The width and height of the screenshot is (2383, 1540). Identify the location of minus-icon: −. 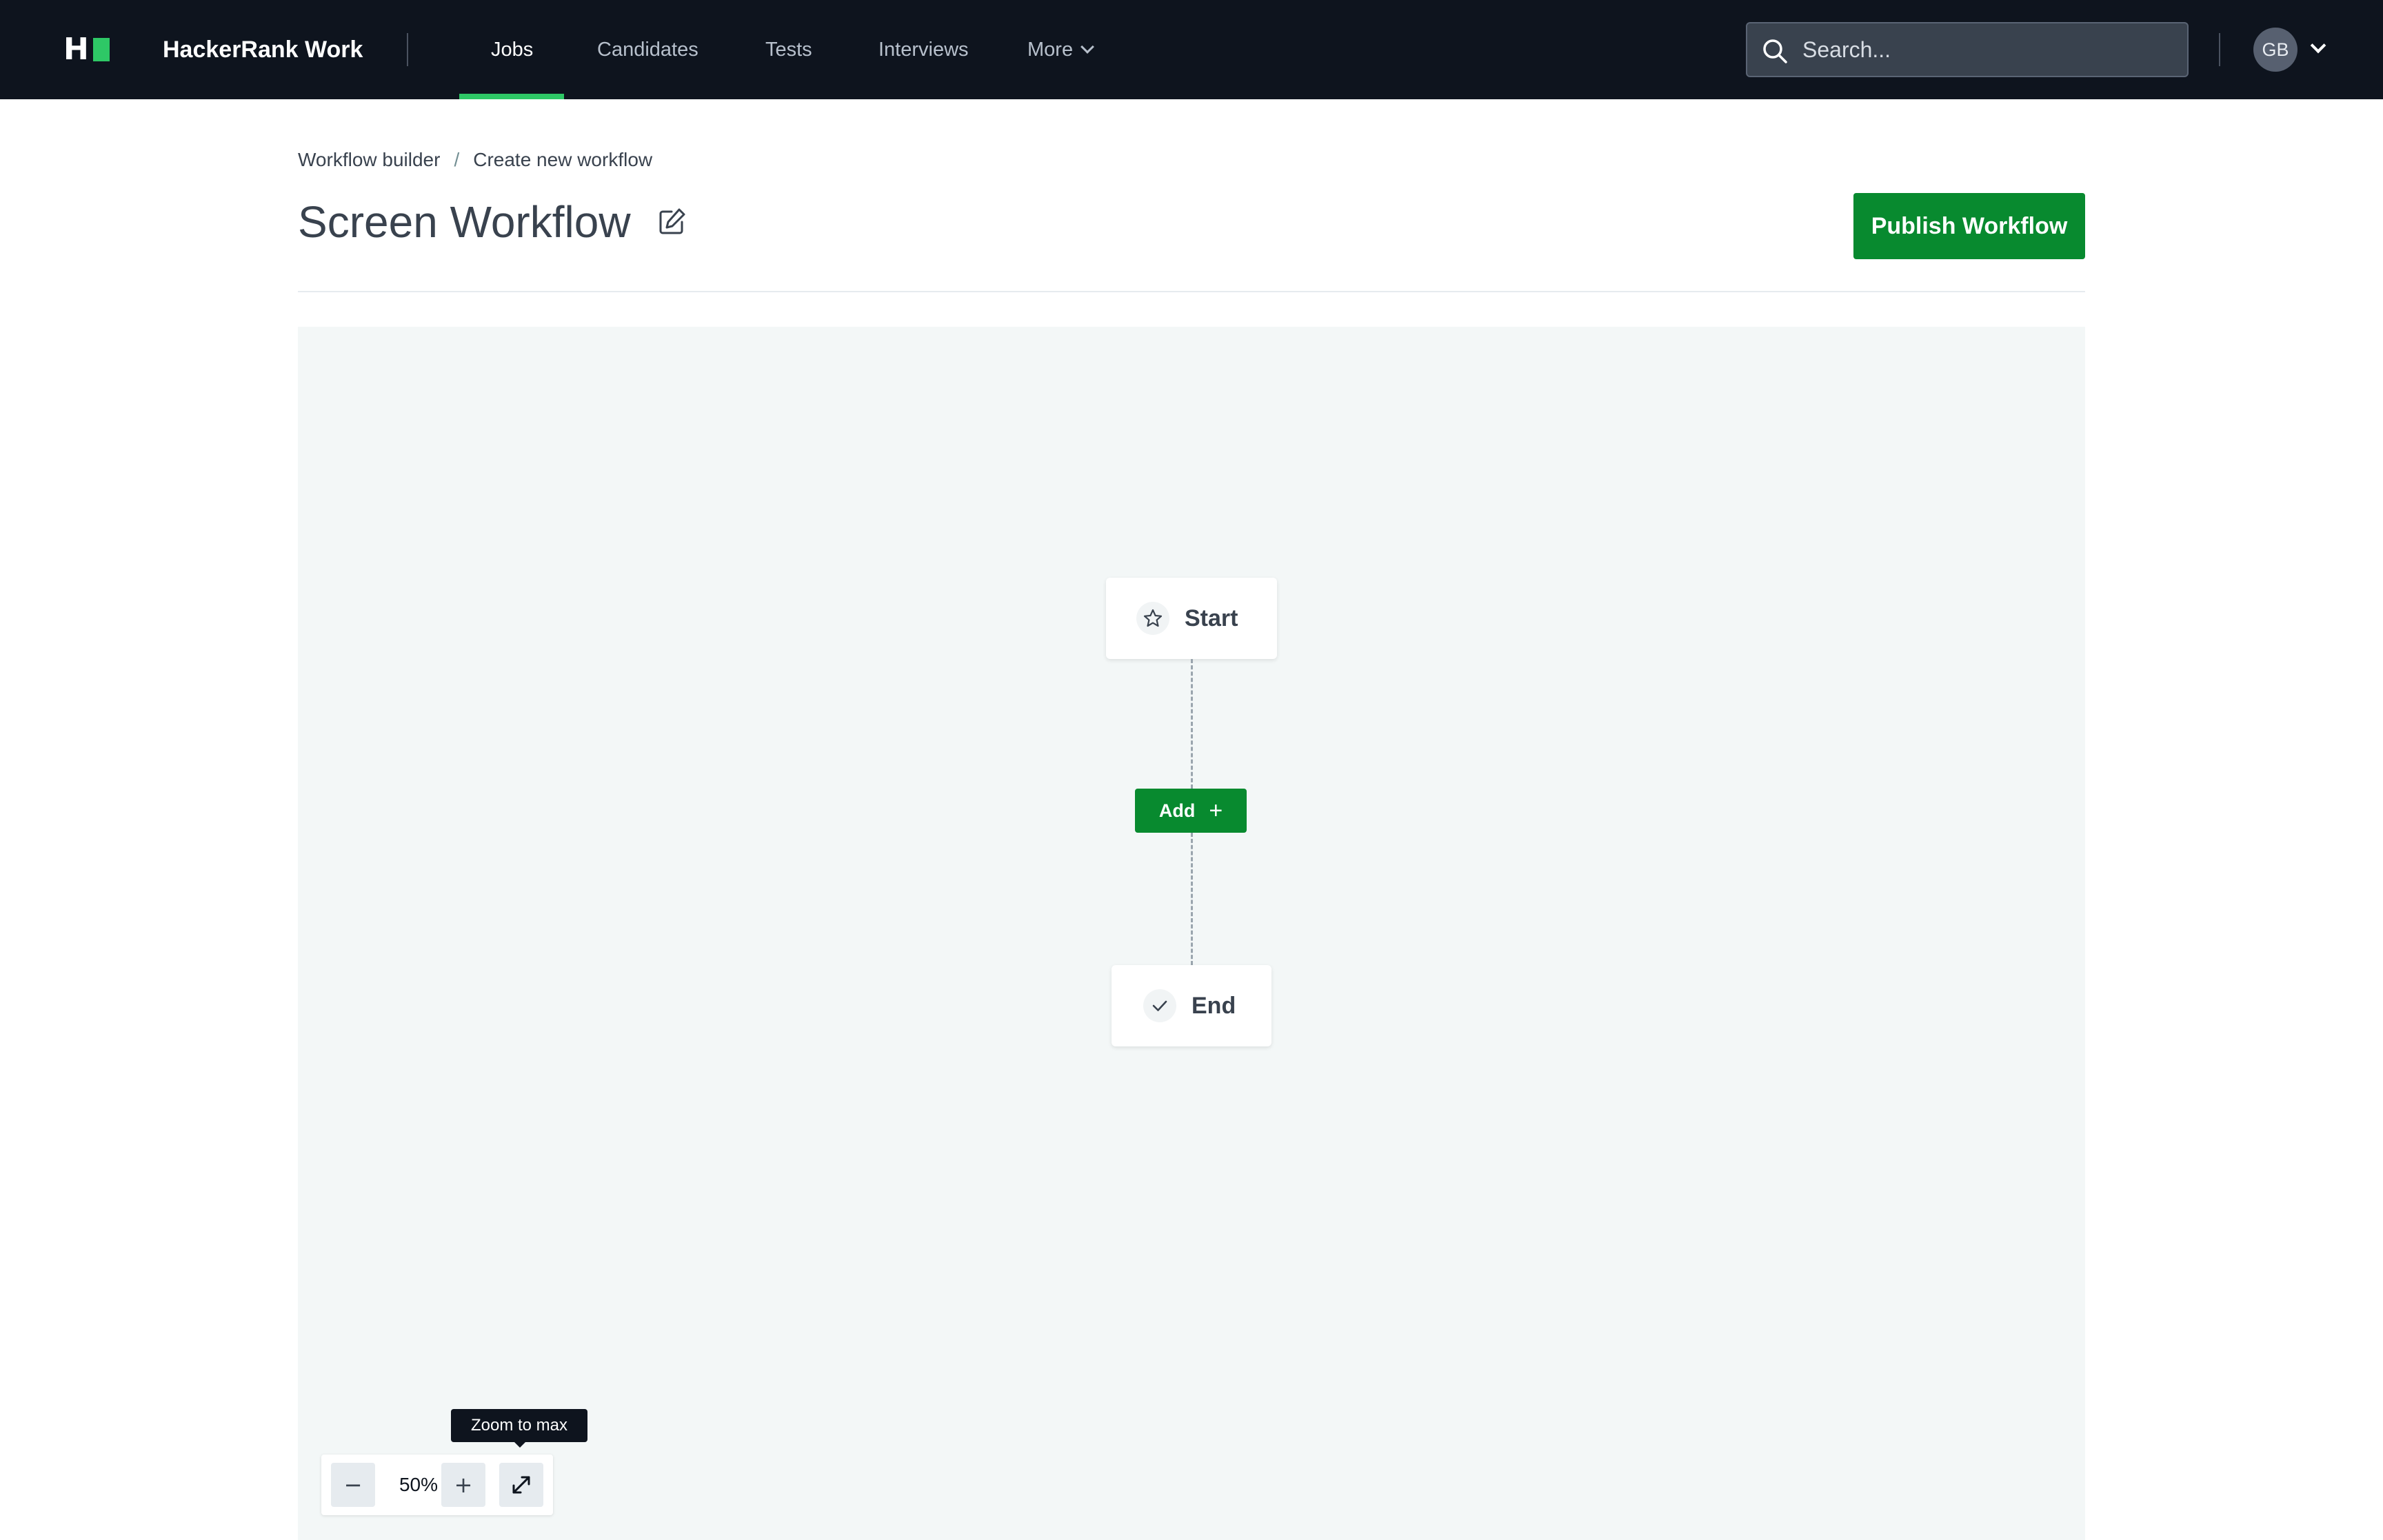
(353, 1485).